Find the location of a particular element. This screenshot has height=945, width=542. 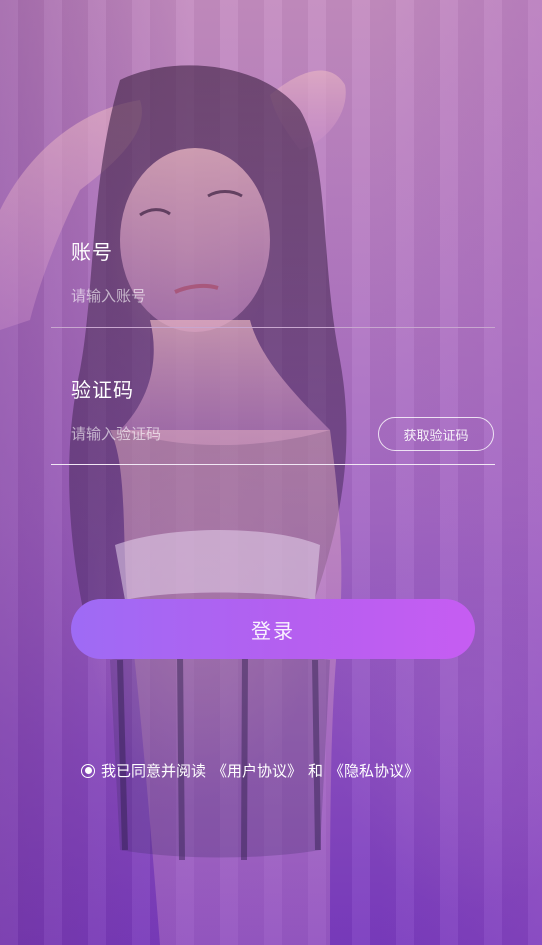

agreement-row: 我已同意并阅读 《用户协议》 和 《隐私协议》 is located at coordinates (250, 770).